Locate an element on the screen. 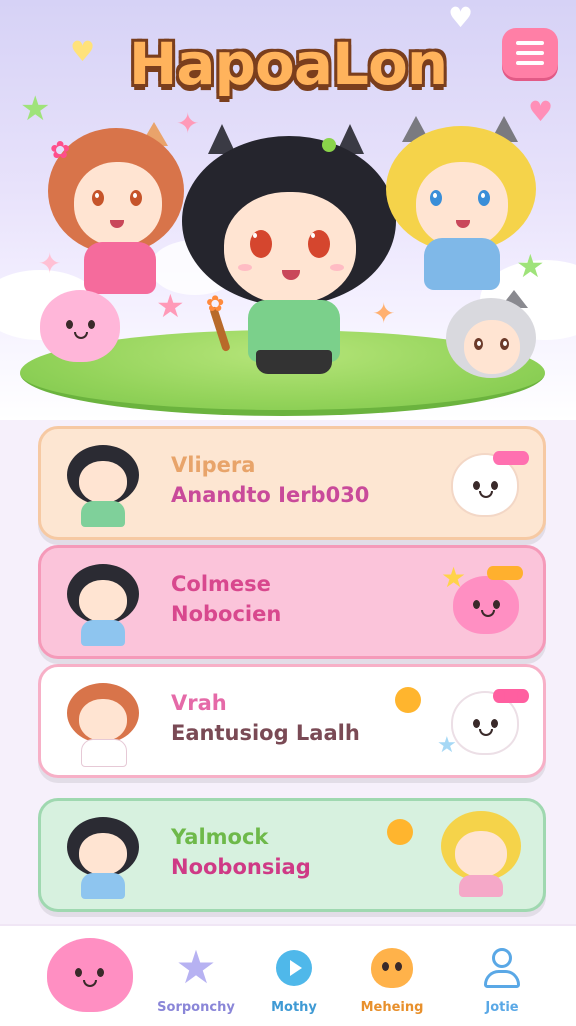 The width and height of the screenshot is (576, 1026). puppy-icon is located at coordinates (392, 968).